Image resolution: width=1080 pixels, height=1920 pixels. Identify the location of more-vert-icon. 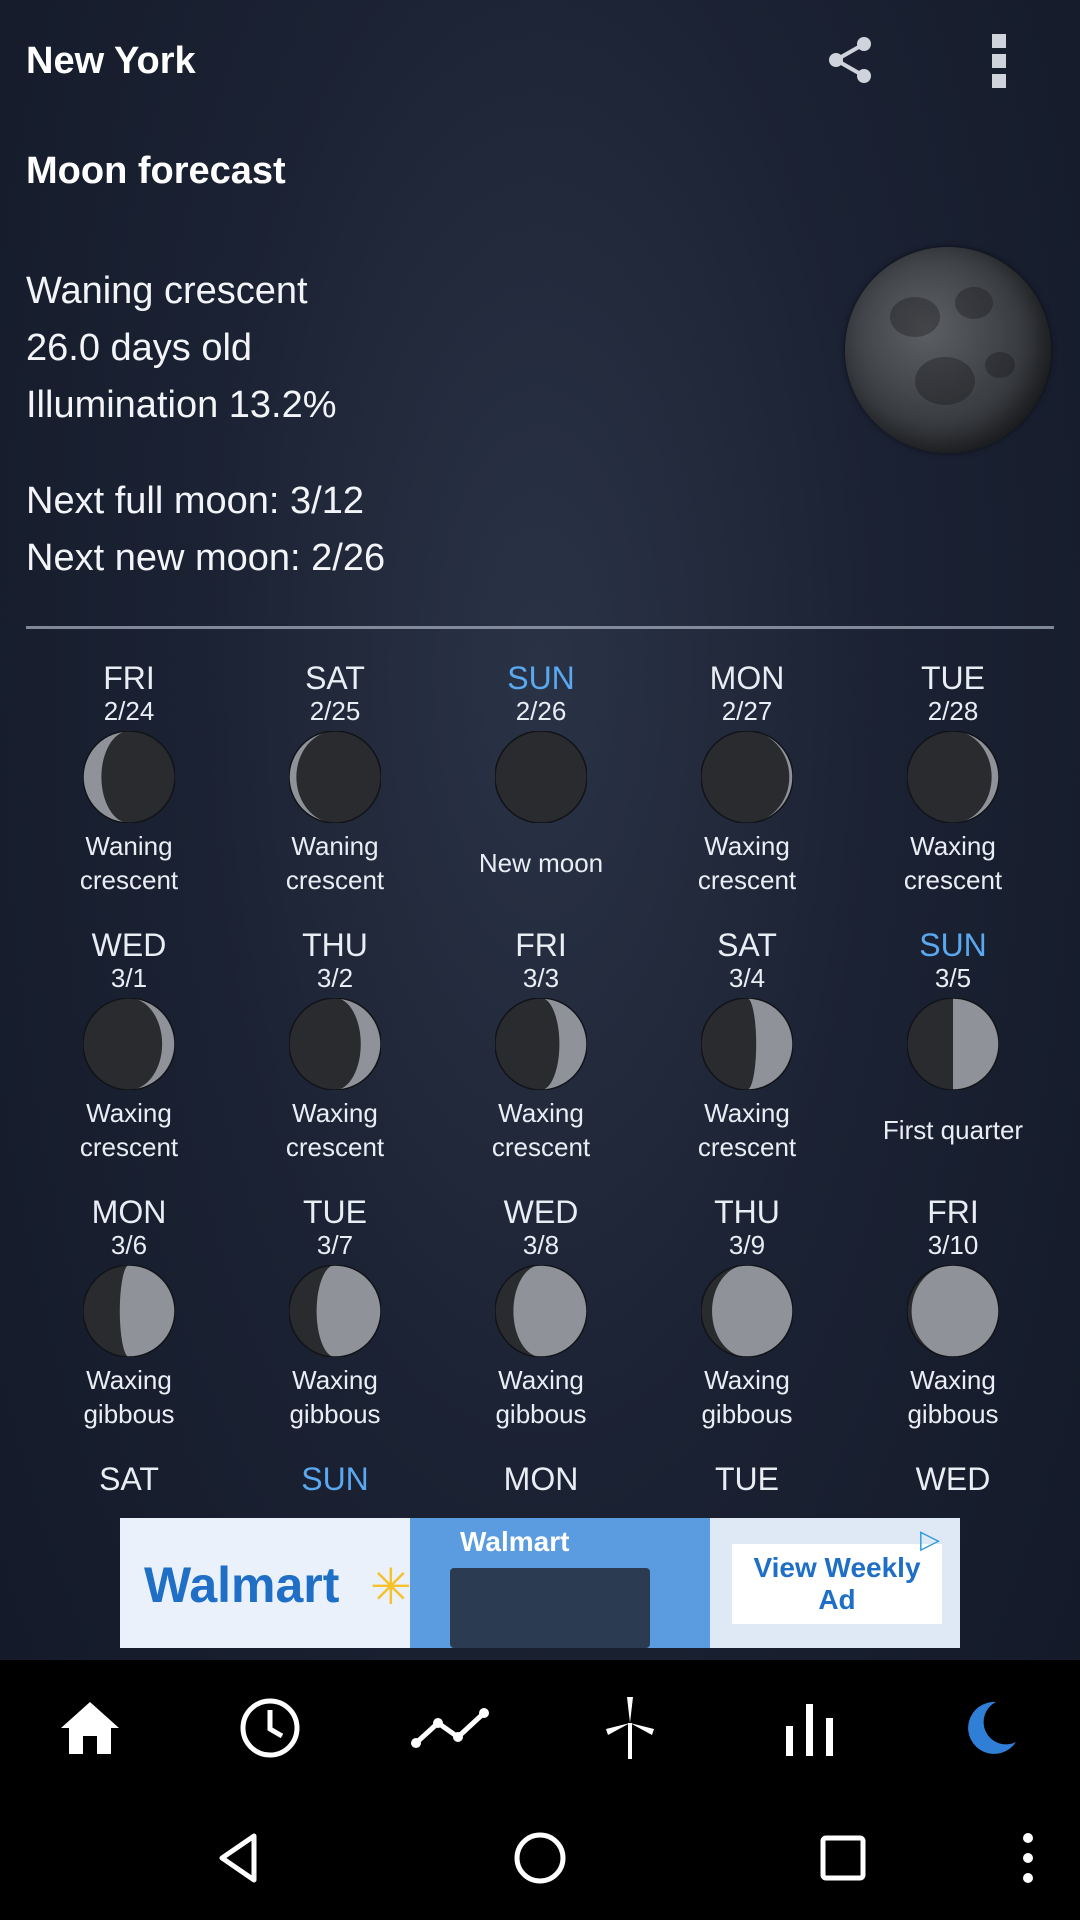
(1000, 62).